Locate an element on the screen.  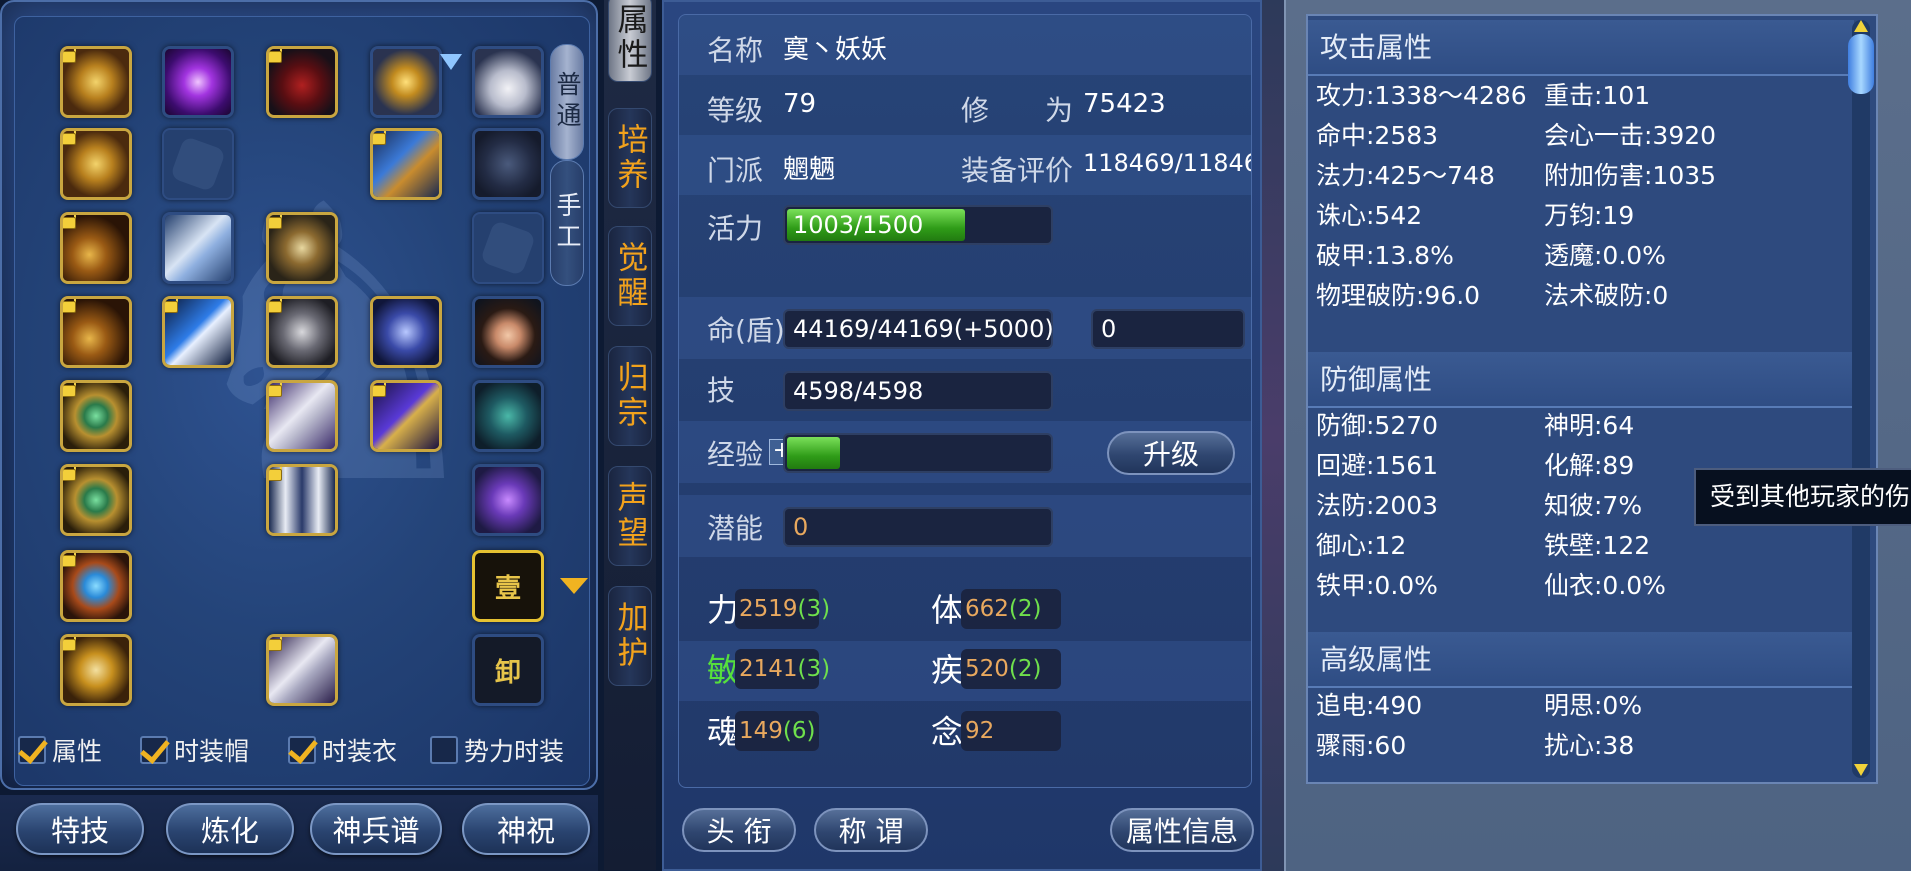
checkbox-attribute: 属性 is located at coordinates (60, 750).